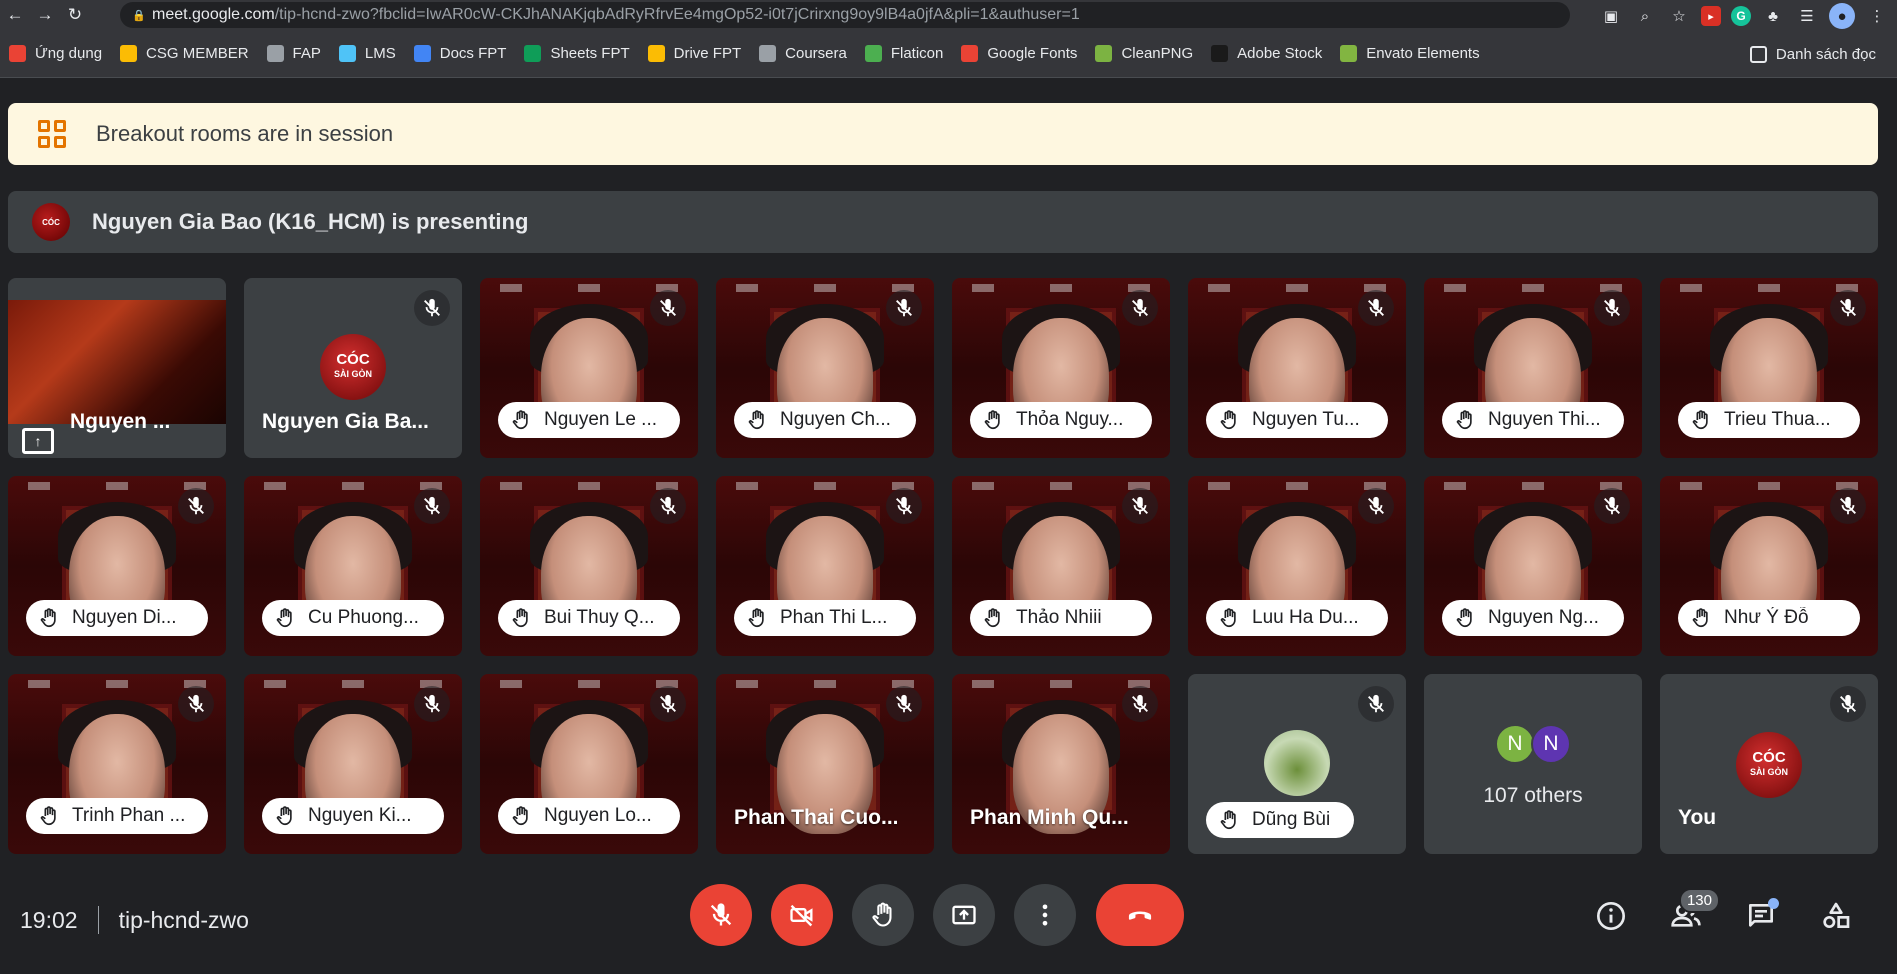 The image size is (1897, 974). I want to click on others-avatars: NN, so click(1533, 744).